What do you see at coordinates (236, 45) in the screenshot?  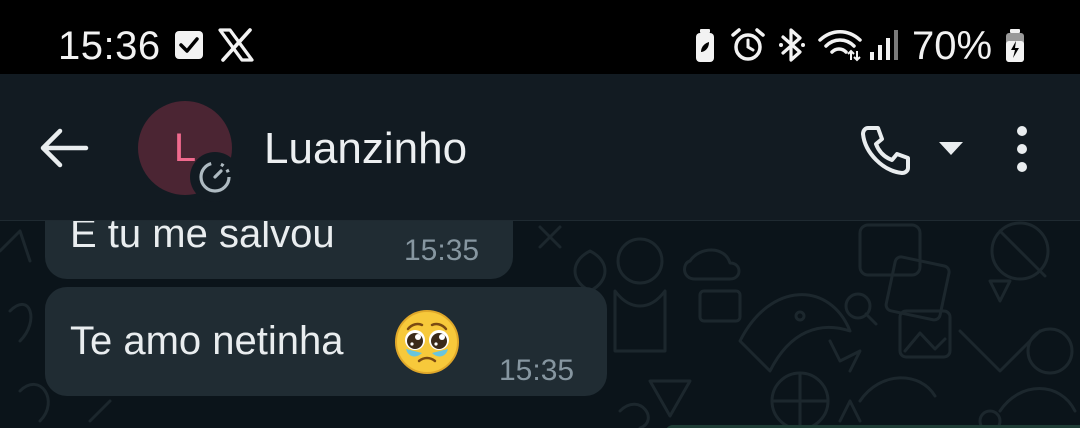 I see `x-logo-icon` at bounding box center [236, 45].